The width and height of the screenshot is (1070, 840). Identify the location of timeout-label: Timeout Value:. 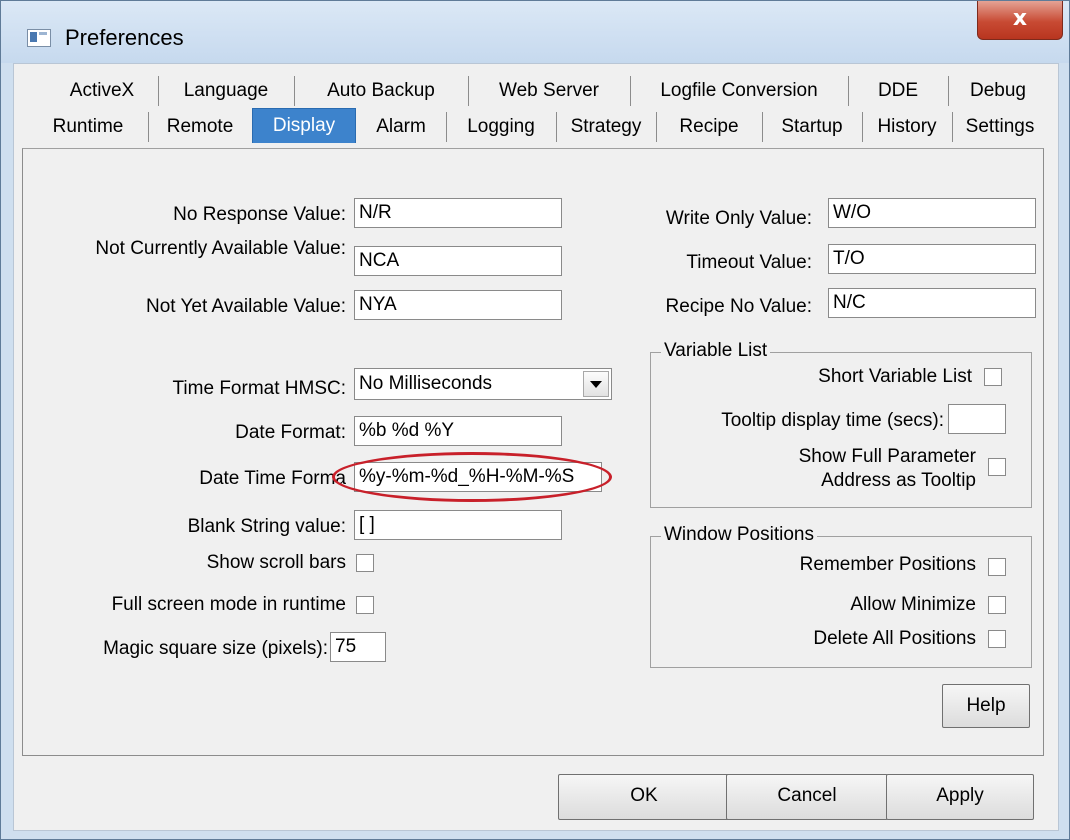
(749, 262).